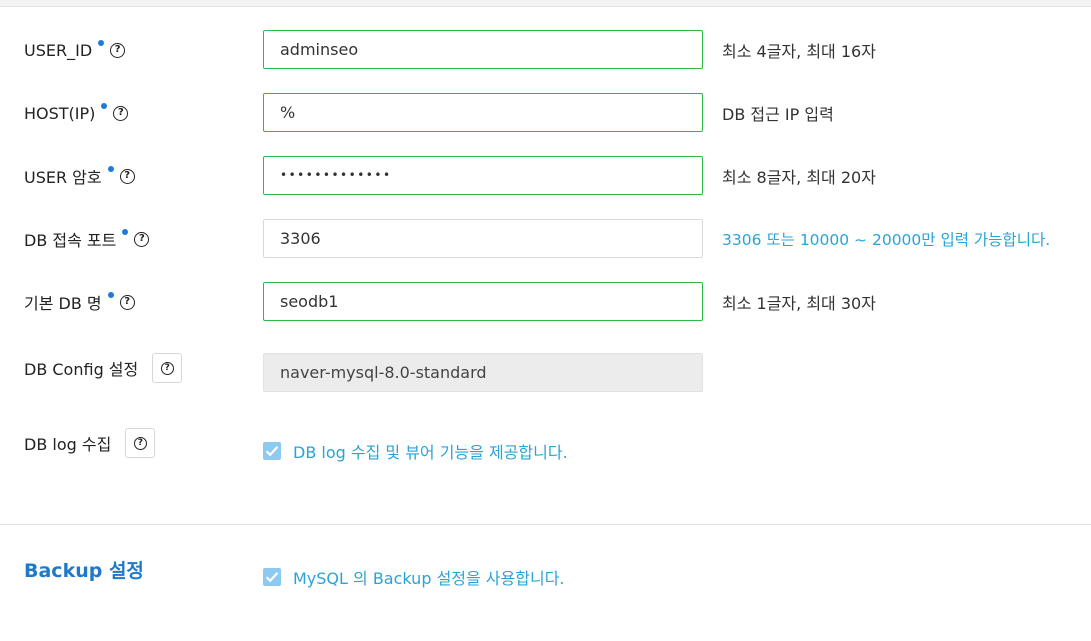 The width and height of the screenshot is (1091, 641). What do you see at coordinates (483, 238) in the screenshot?
I see `db-port-input: 3306` at bounding box center [483, 238].